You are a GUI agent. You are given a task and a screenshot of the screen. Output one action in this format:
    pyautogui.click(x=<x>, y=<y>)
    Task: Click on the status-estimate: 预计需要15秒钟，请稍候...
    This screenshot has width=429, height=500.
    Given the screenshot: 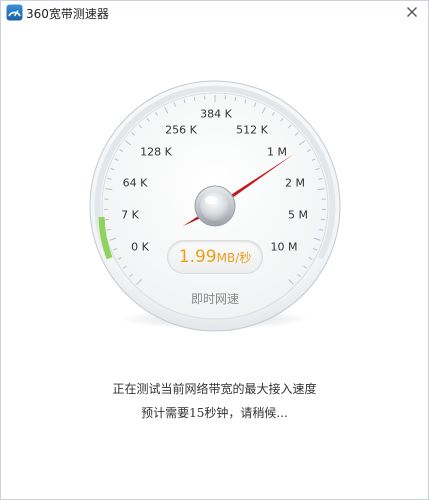 What is the action you would take?
    pyautogui.click(x=214, y=413)
    